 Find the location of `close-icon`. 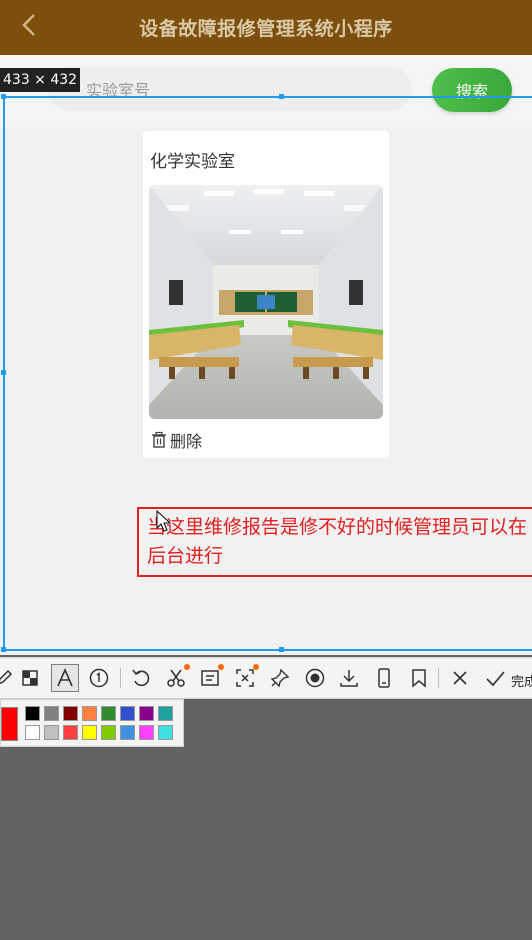

close-icon is located at coordinates (460, 678).